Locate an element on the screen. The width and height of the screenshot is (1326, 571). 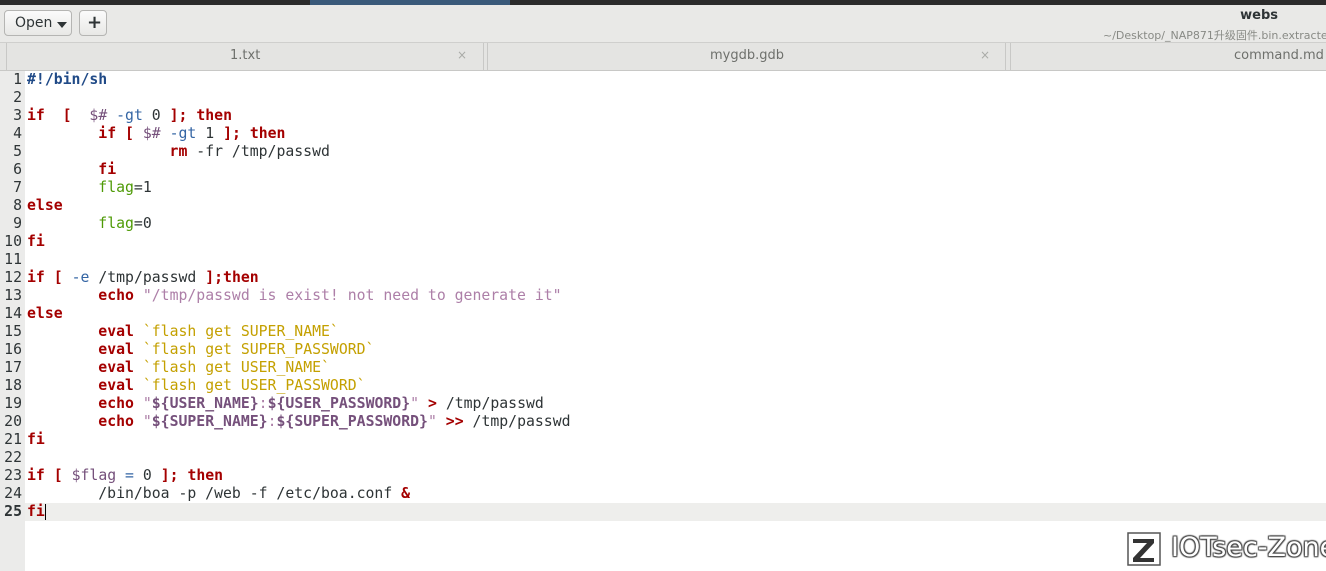
tab-mygdb-gdb: mygdb.gdb × is located at coordinates (746, 56).